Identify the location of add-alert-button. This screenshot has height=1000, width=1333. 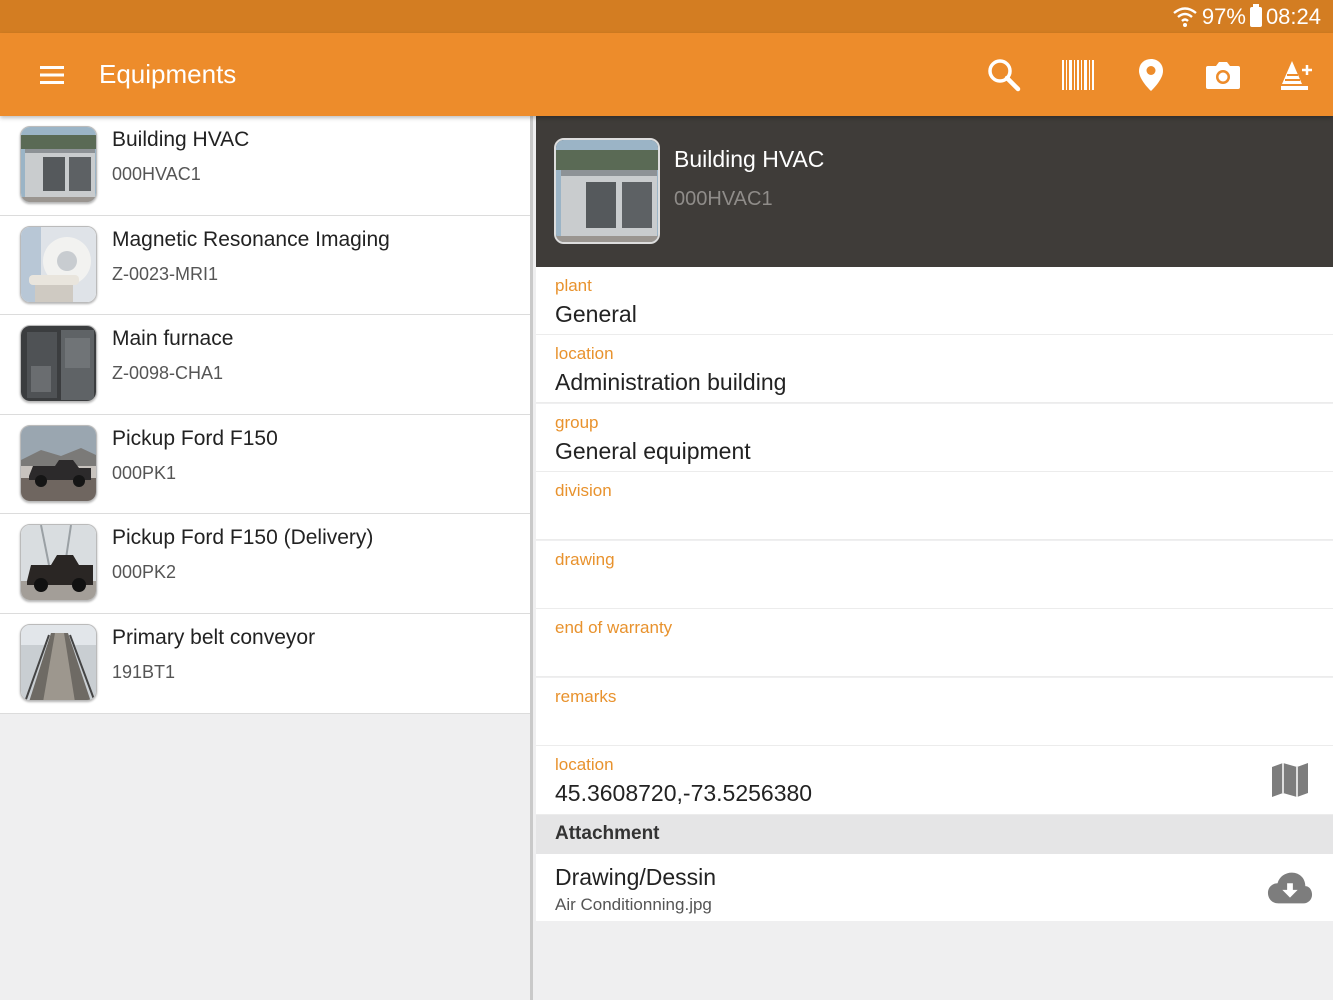
(1297, 75).